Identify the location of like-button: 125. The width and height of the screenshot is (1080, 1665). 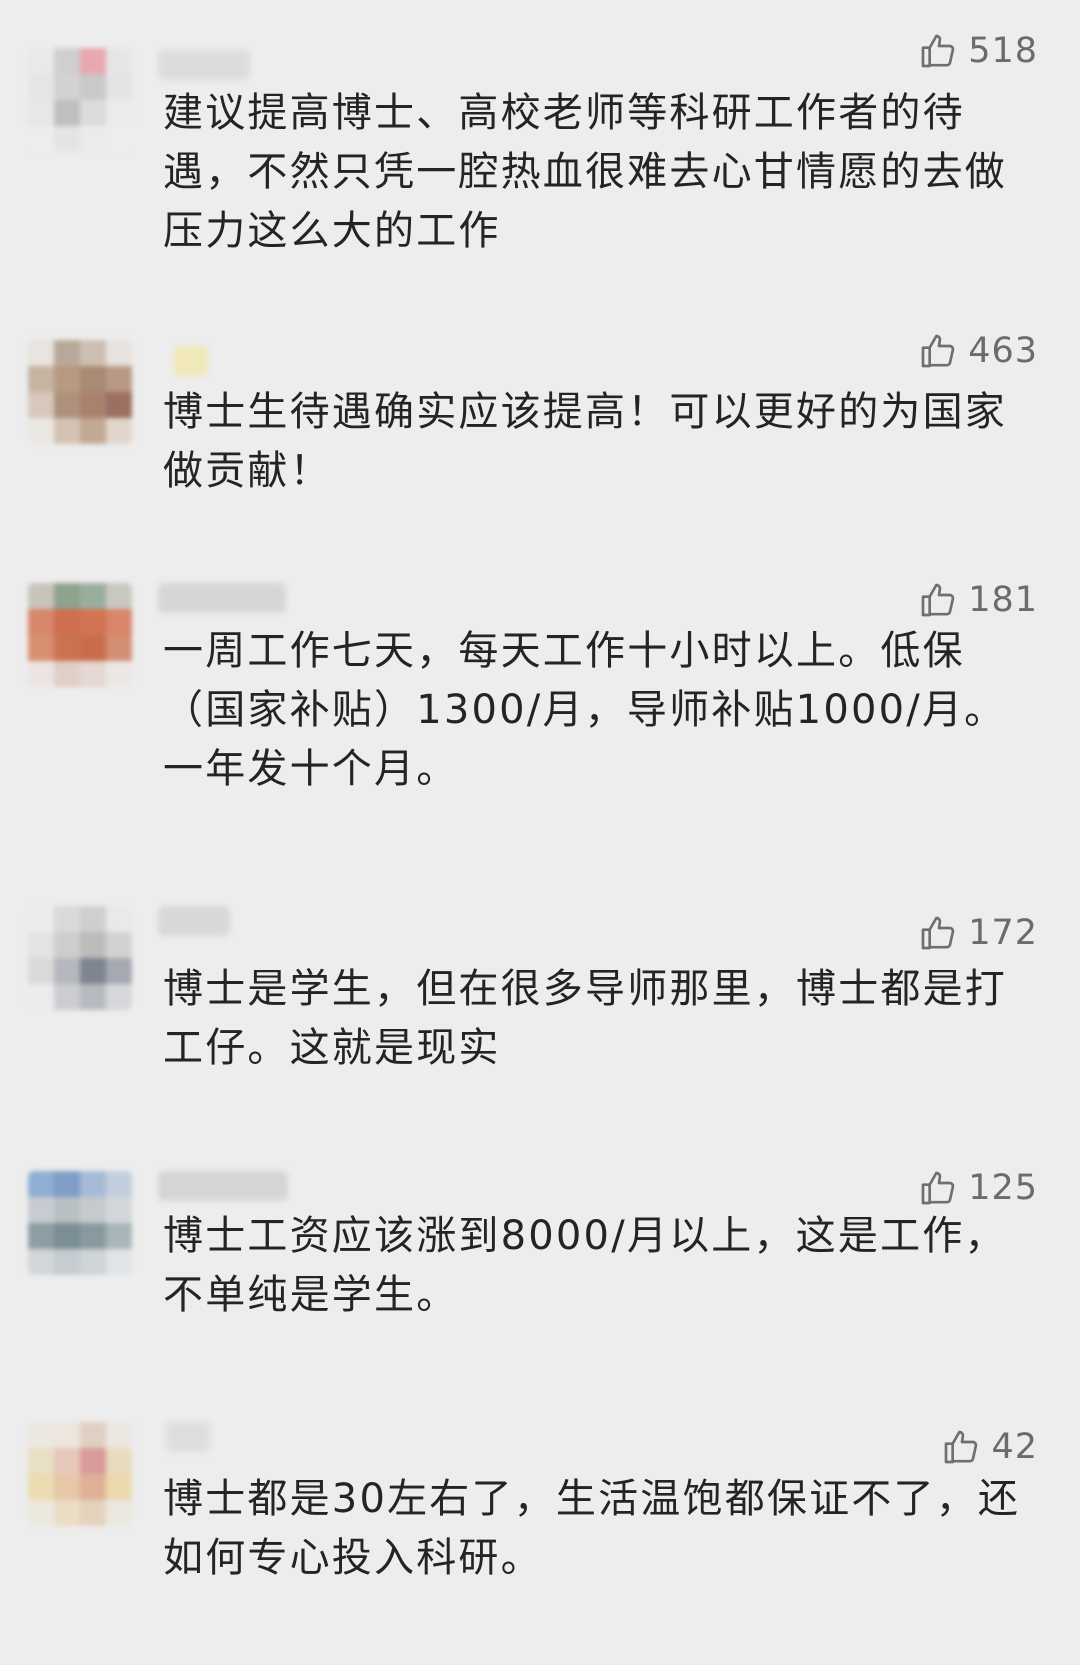
(978, 1188).